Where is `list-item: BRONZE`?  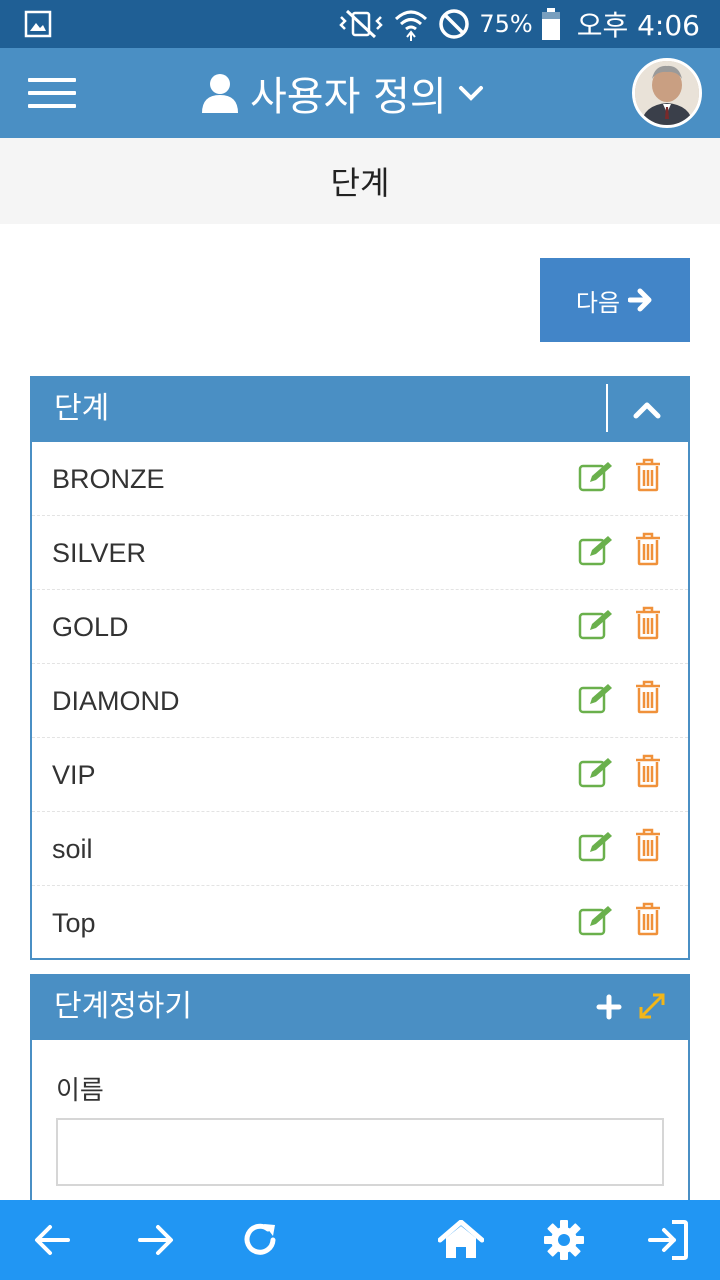
list-item: BRONZE is located at coordinates (360, 479).